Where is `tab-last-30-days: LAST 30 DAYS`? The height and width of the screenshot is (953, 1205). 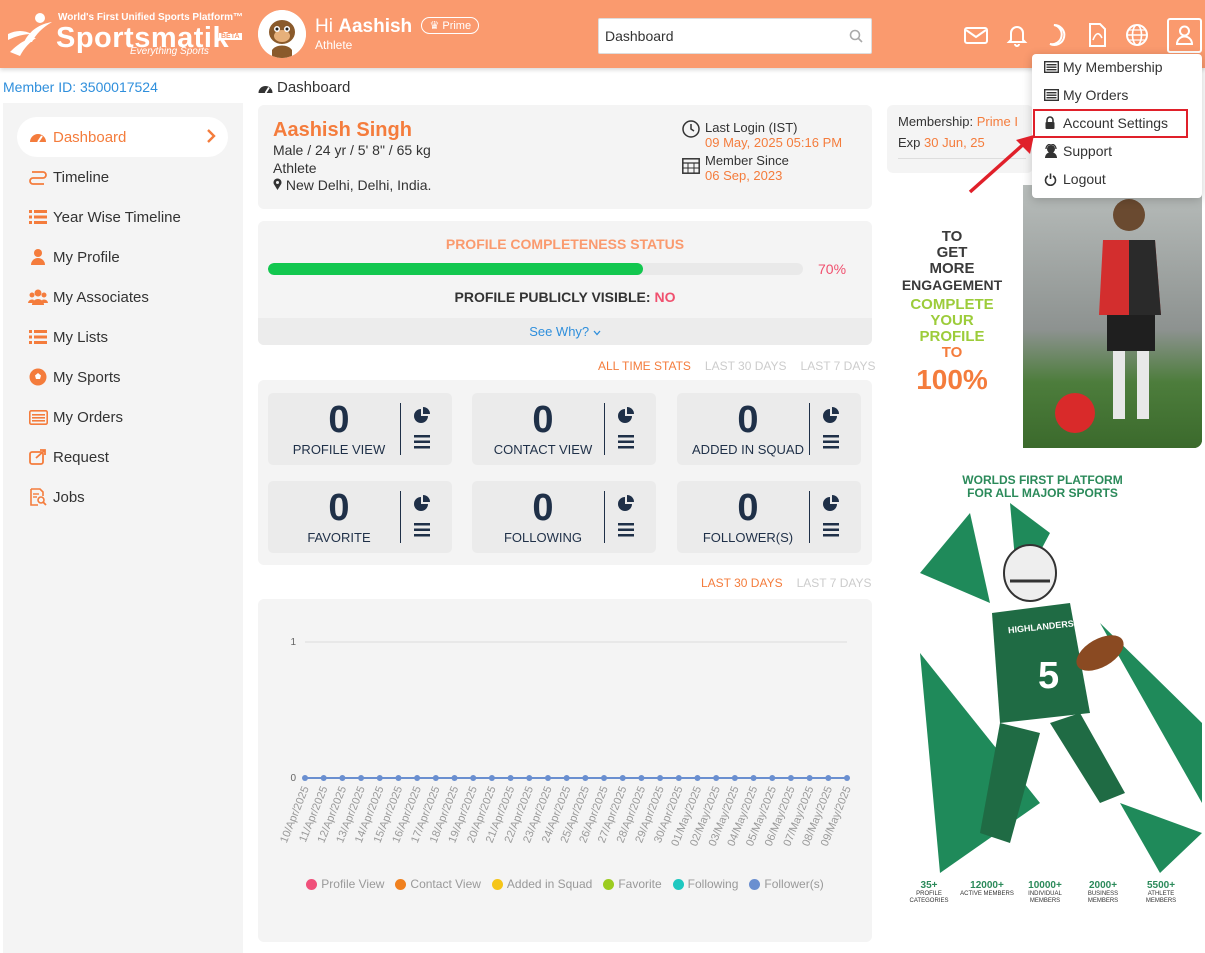
tab-last-30-days: LAST 30 DAYS is located at coordinates (746, 366).